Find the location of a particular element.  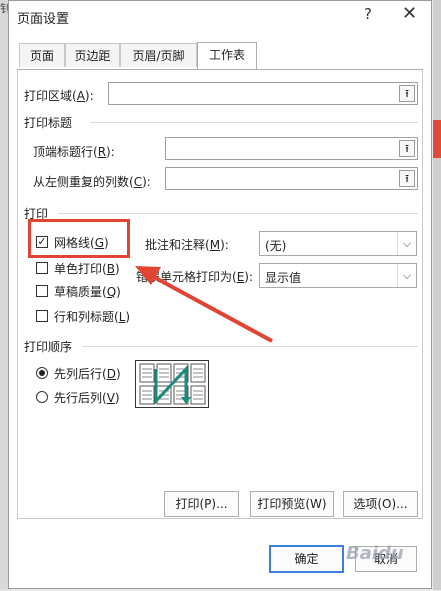

background-window-right is located at coordinates (437, 295).